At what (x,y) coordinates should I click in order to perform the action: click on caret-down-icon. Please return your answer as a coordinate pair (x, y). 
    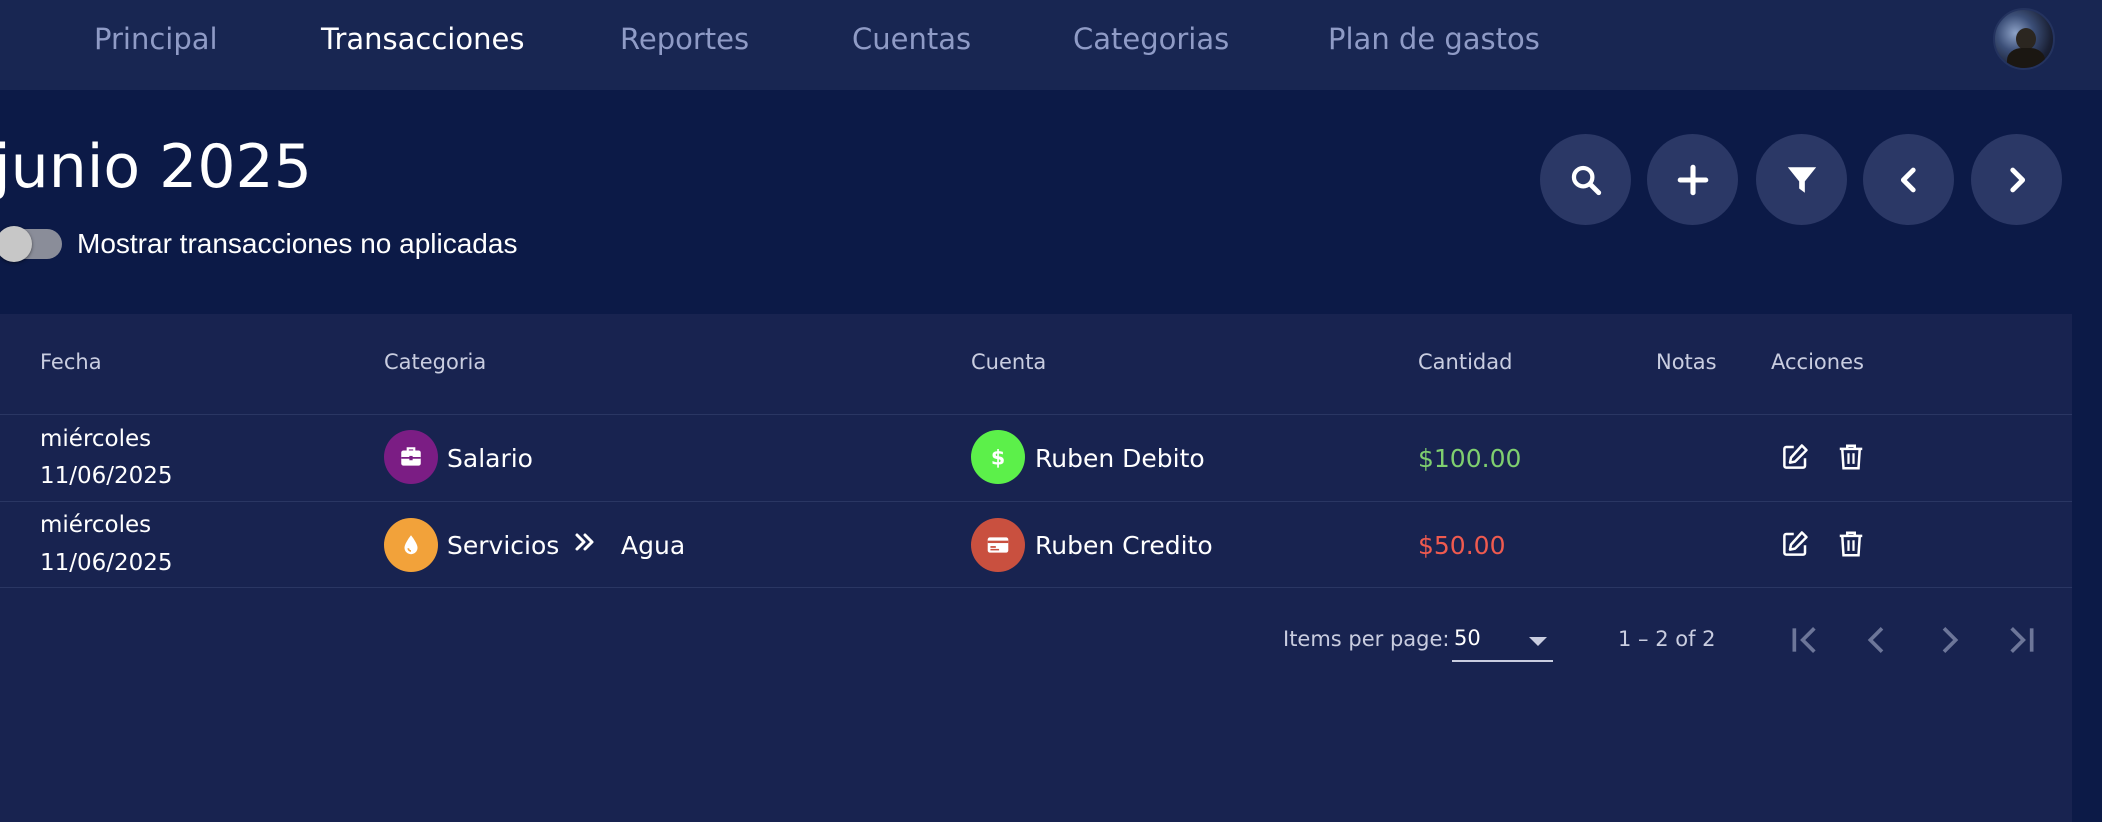
    Looking at the image, I should click on (1538, 641).